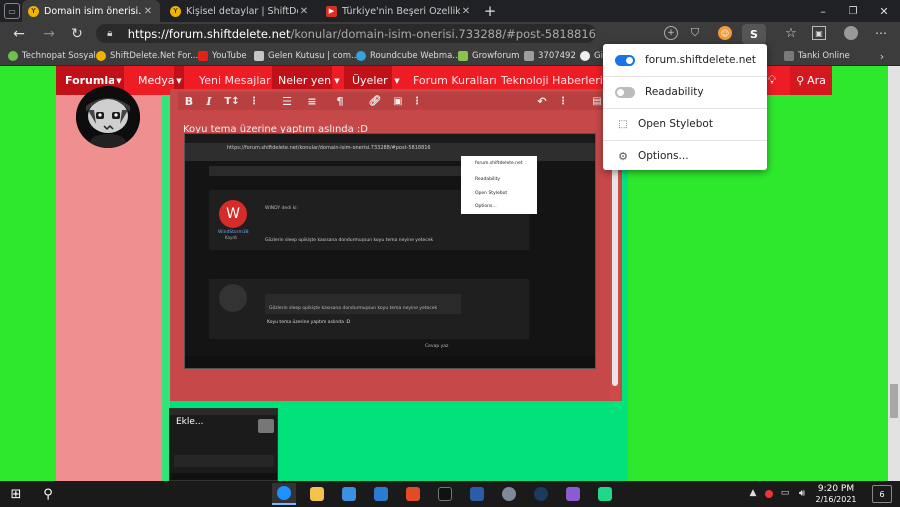  What do you see at coordinates (19, 34) in the screenshot?
I see `back-icon: ←` at bounding box center [19, 34].